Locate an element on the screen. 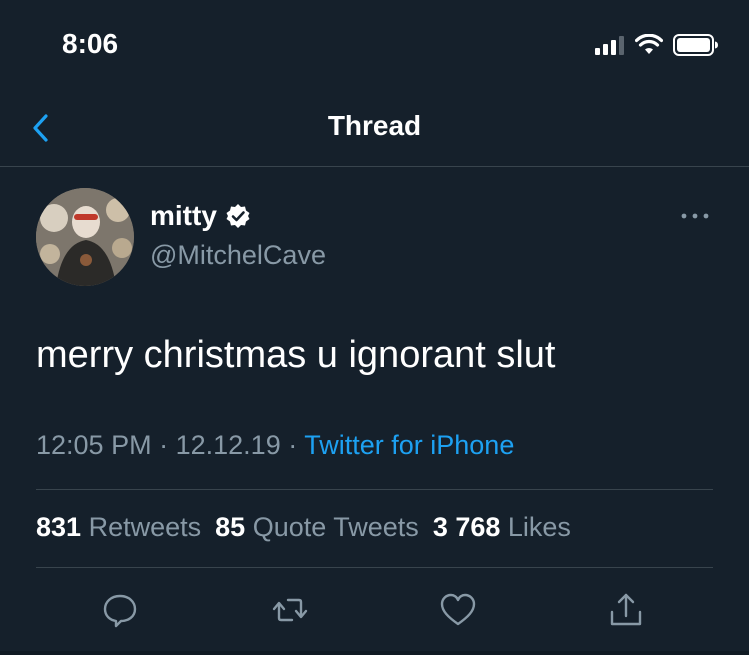  heart-icon is located at coordinates (458, 609).